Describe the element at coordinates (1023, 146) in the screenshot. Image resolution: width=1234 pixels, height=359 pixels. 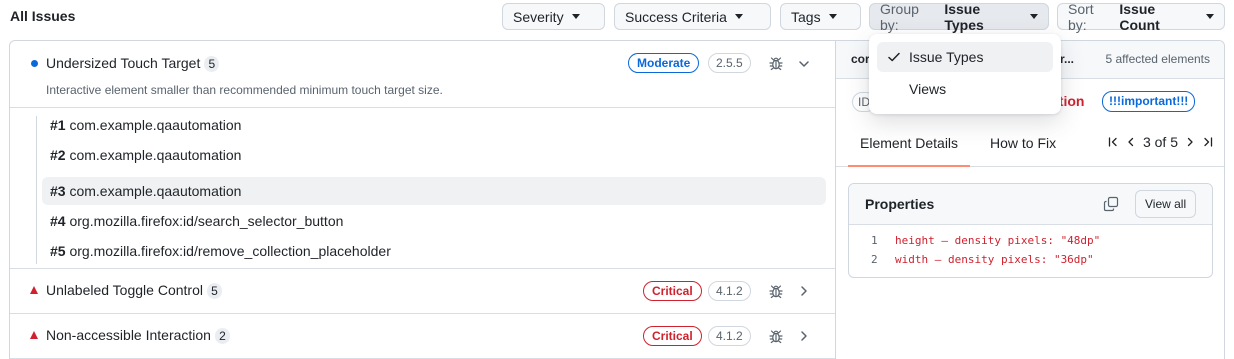
I see `tab-how-to-fix: How to Fix` at that location.